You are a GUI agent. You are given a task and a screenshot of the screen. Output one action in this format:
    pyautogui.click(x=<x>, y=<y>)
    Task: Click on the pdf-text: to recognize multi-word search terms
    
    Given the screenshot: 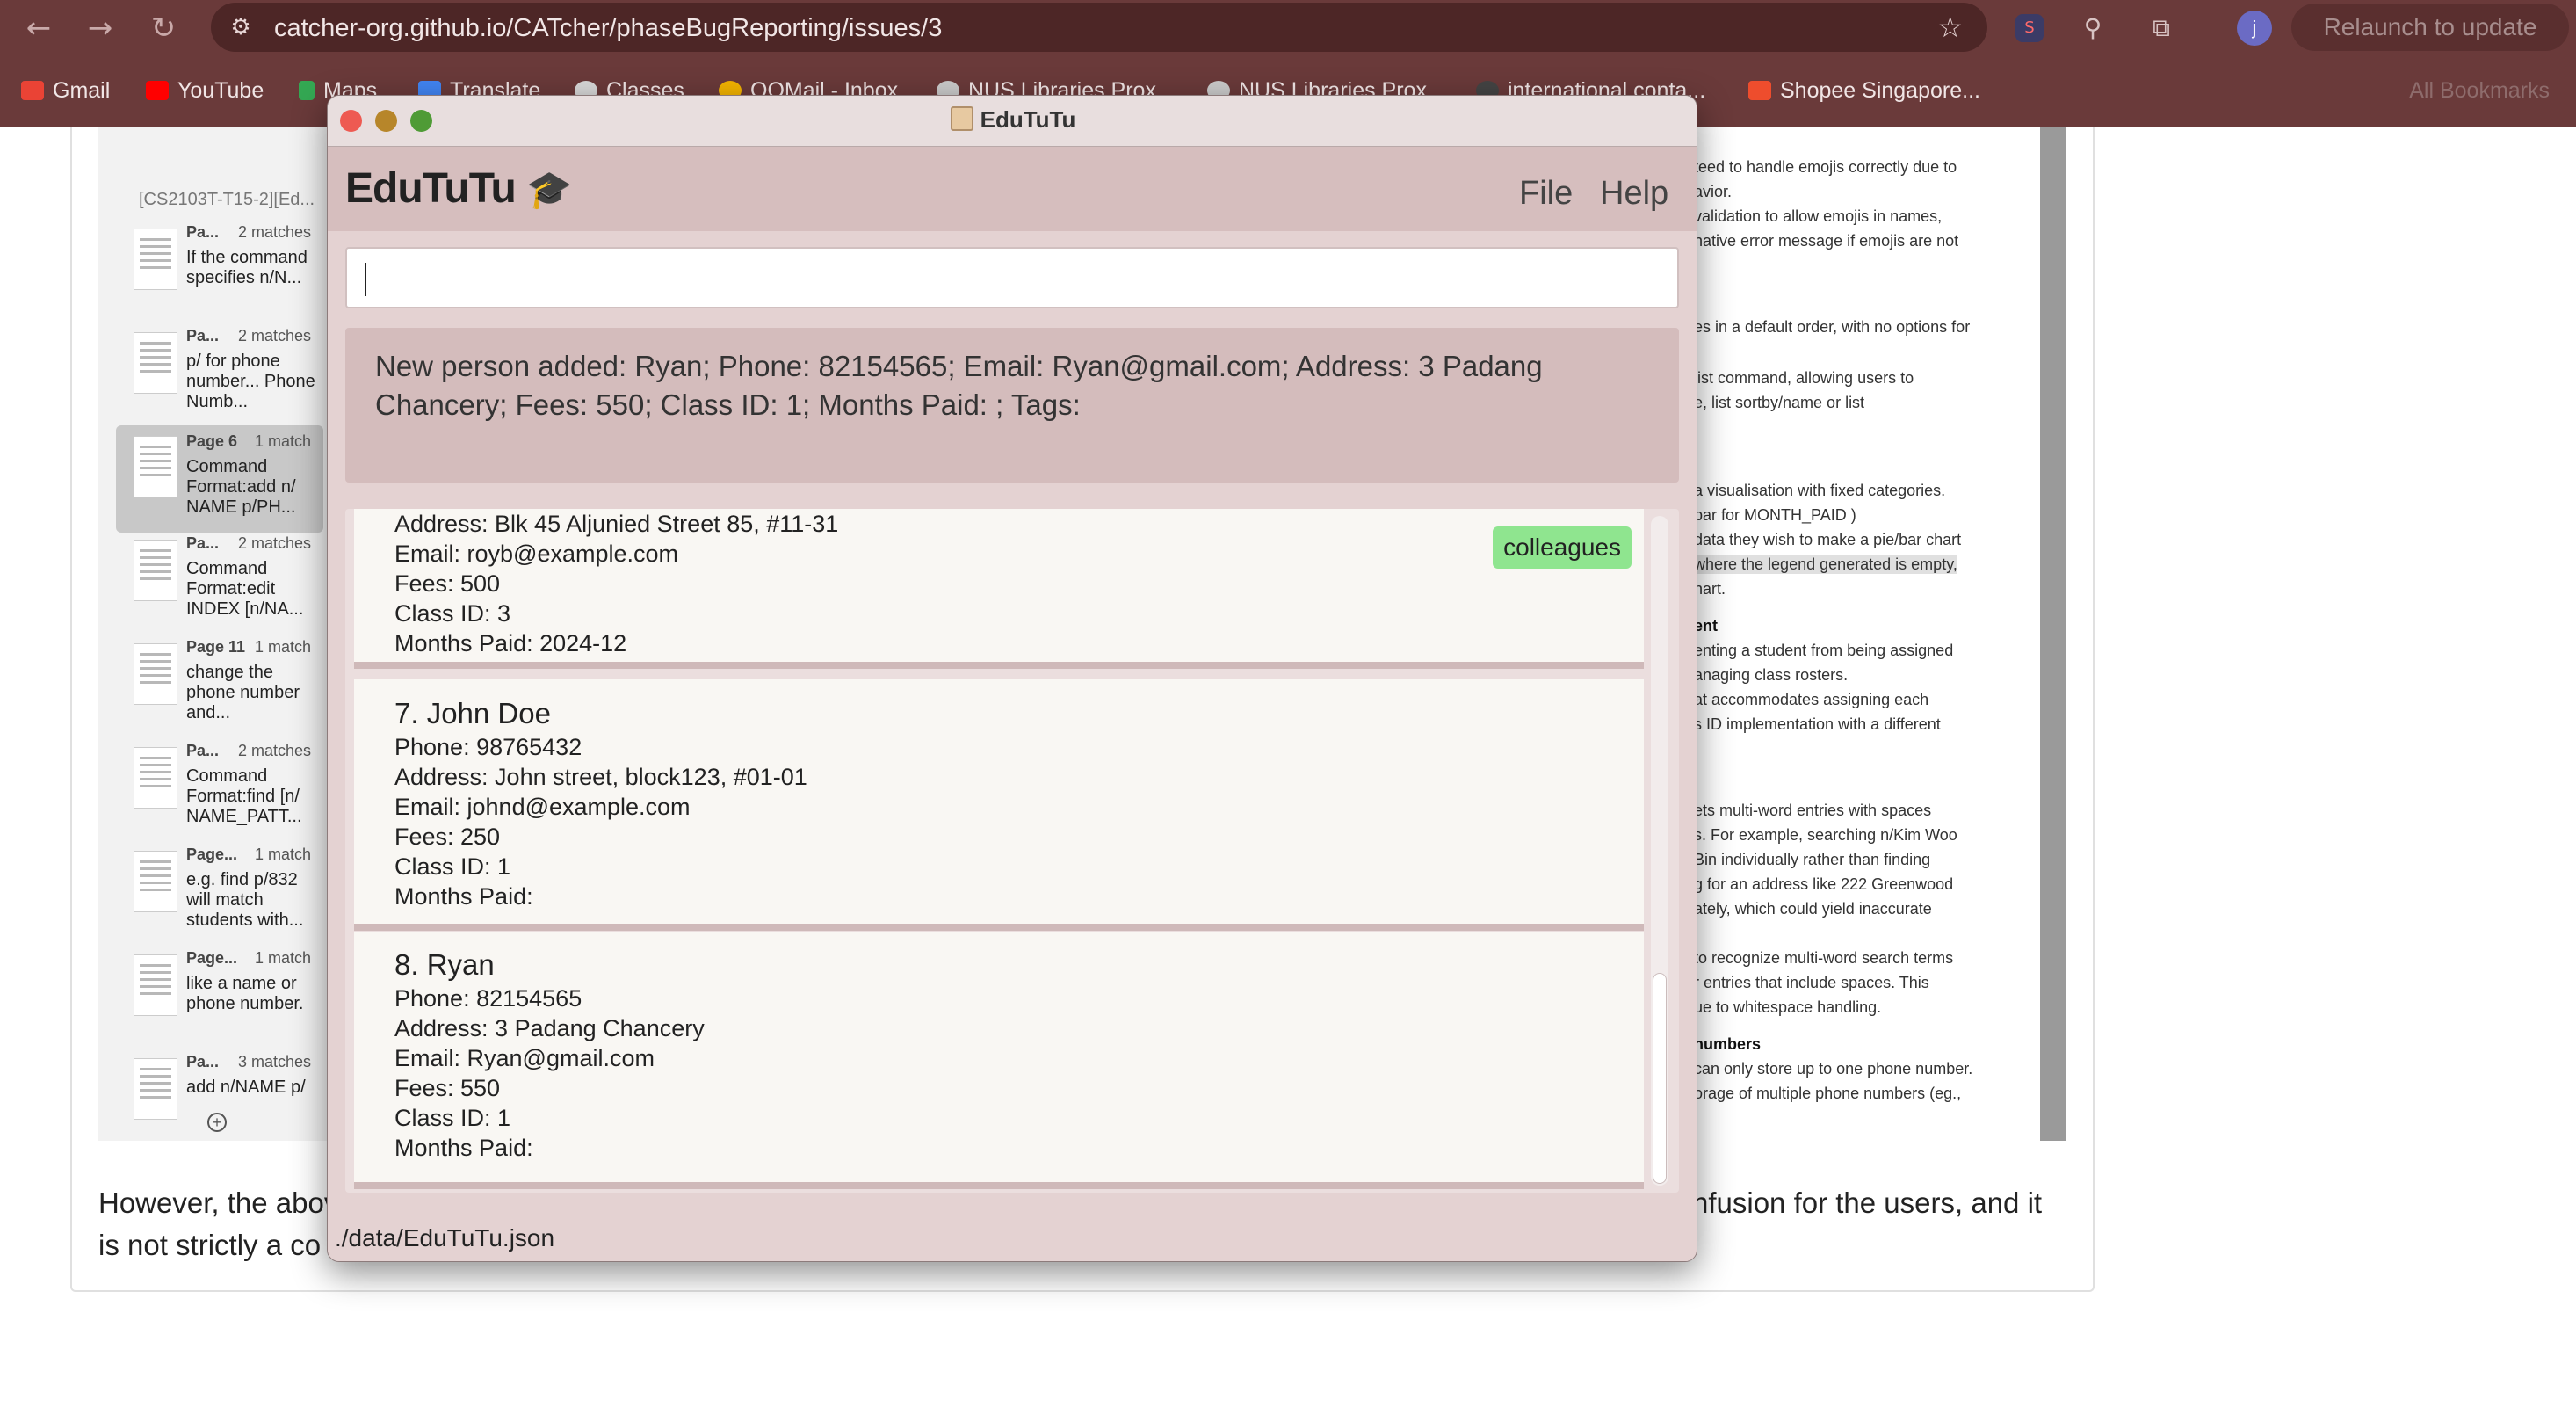 What is the action you would take?
    pyautogui.click(x=1824, y=958)
    